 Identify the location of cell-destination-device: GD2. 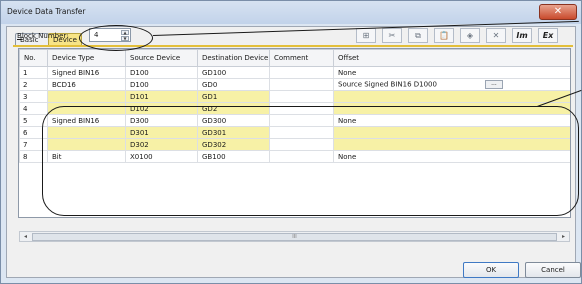
(233, 108).